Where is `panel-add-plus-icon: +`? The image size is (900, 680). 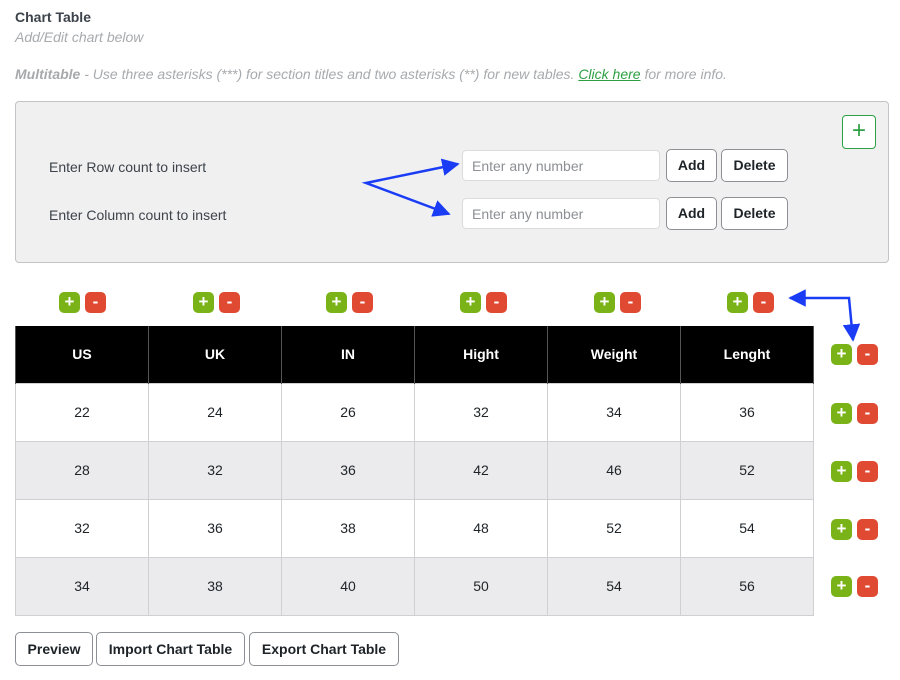 panel-add-plus-icon: + is located at coordinates (859, 132).